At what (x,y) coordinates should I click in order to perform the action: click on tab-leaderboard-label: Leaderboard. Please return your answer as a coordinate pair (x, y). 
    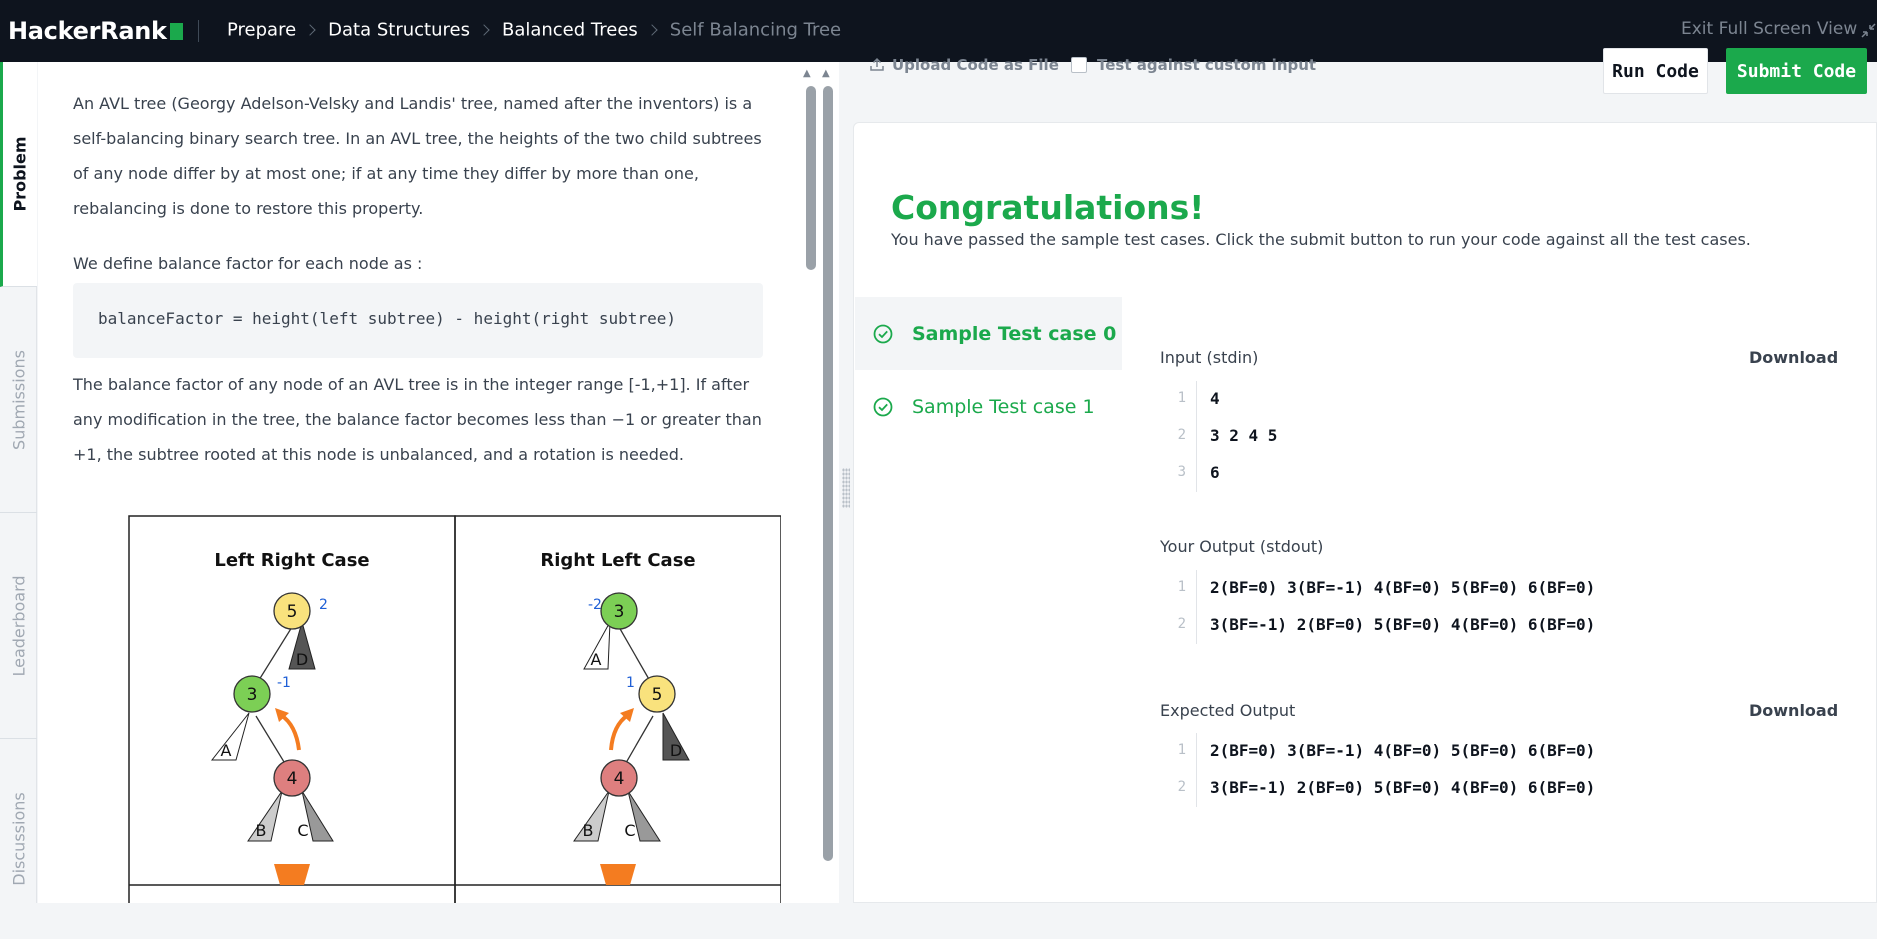
    Looking at the image, I should click on (18, 625).